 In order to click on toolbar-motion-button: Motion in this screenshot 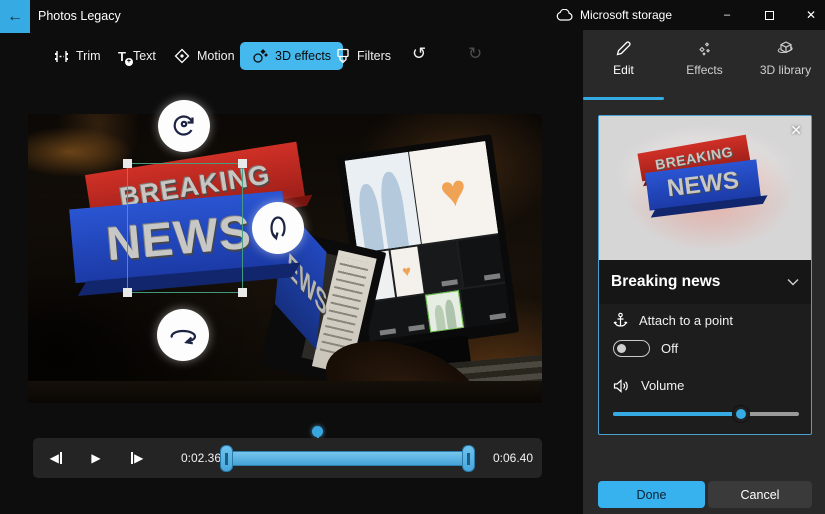, I will do `click(204, 56)`.